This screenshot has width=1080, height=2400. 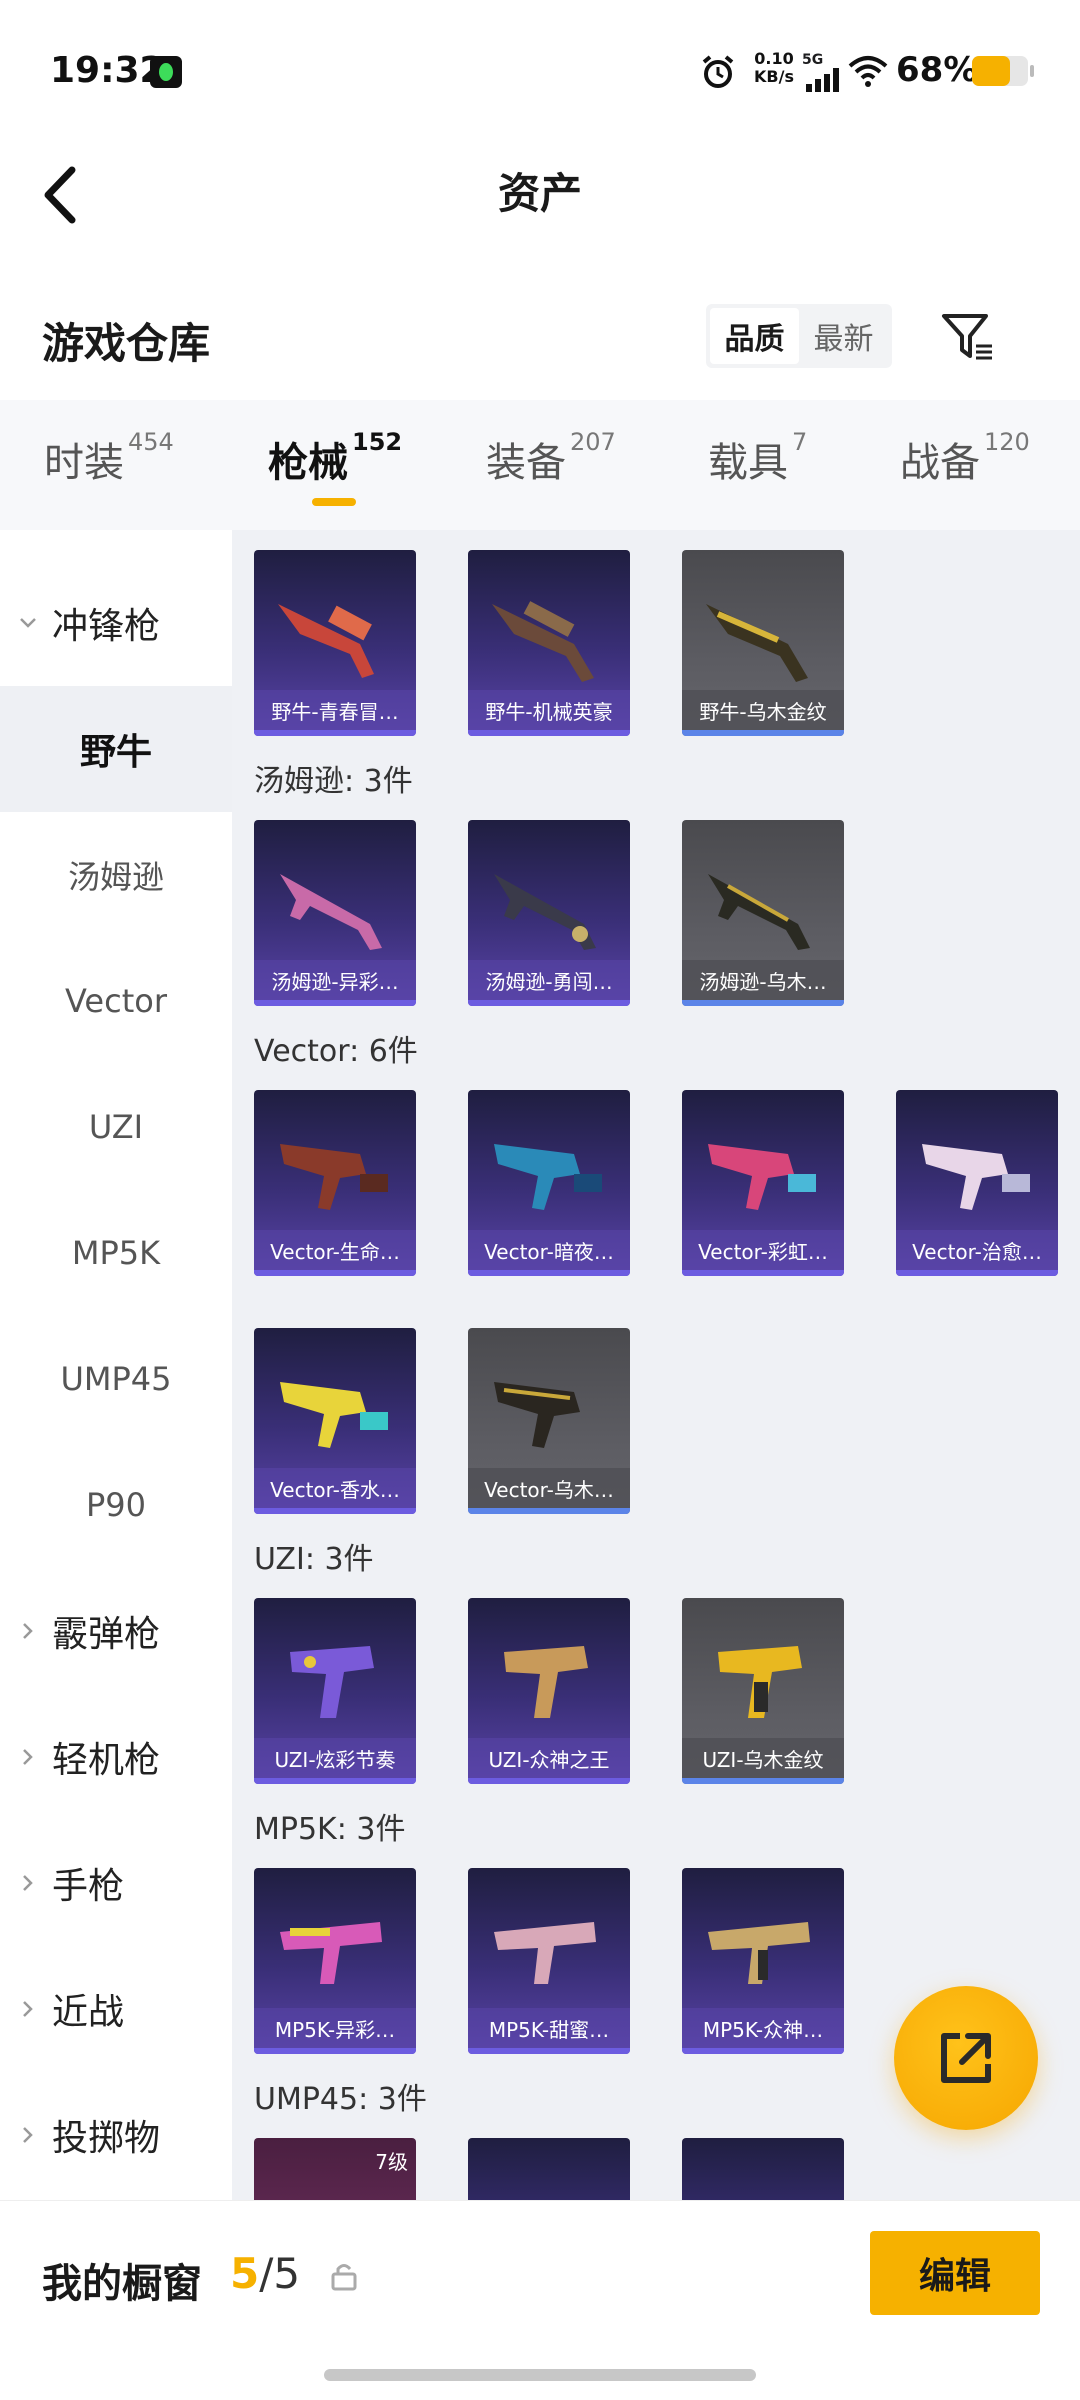 I want to click on sort-toggle: 品质 最新, so click(x=799, y=336).